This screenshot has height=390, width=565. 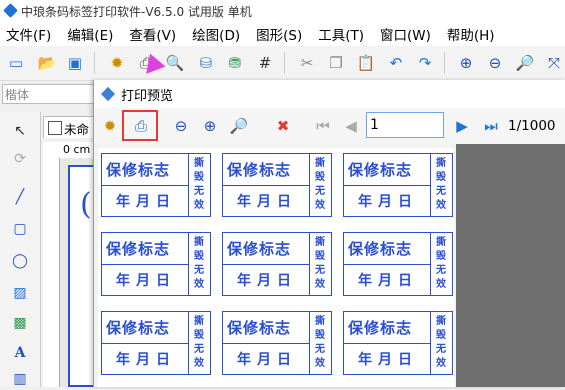 I want to click on close-preview-icon: ✖, so click(x=283, y=126).